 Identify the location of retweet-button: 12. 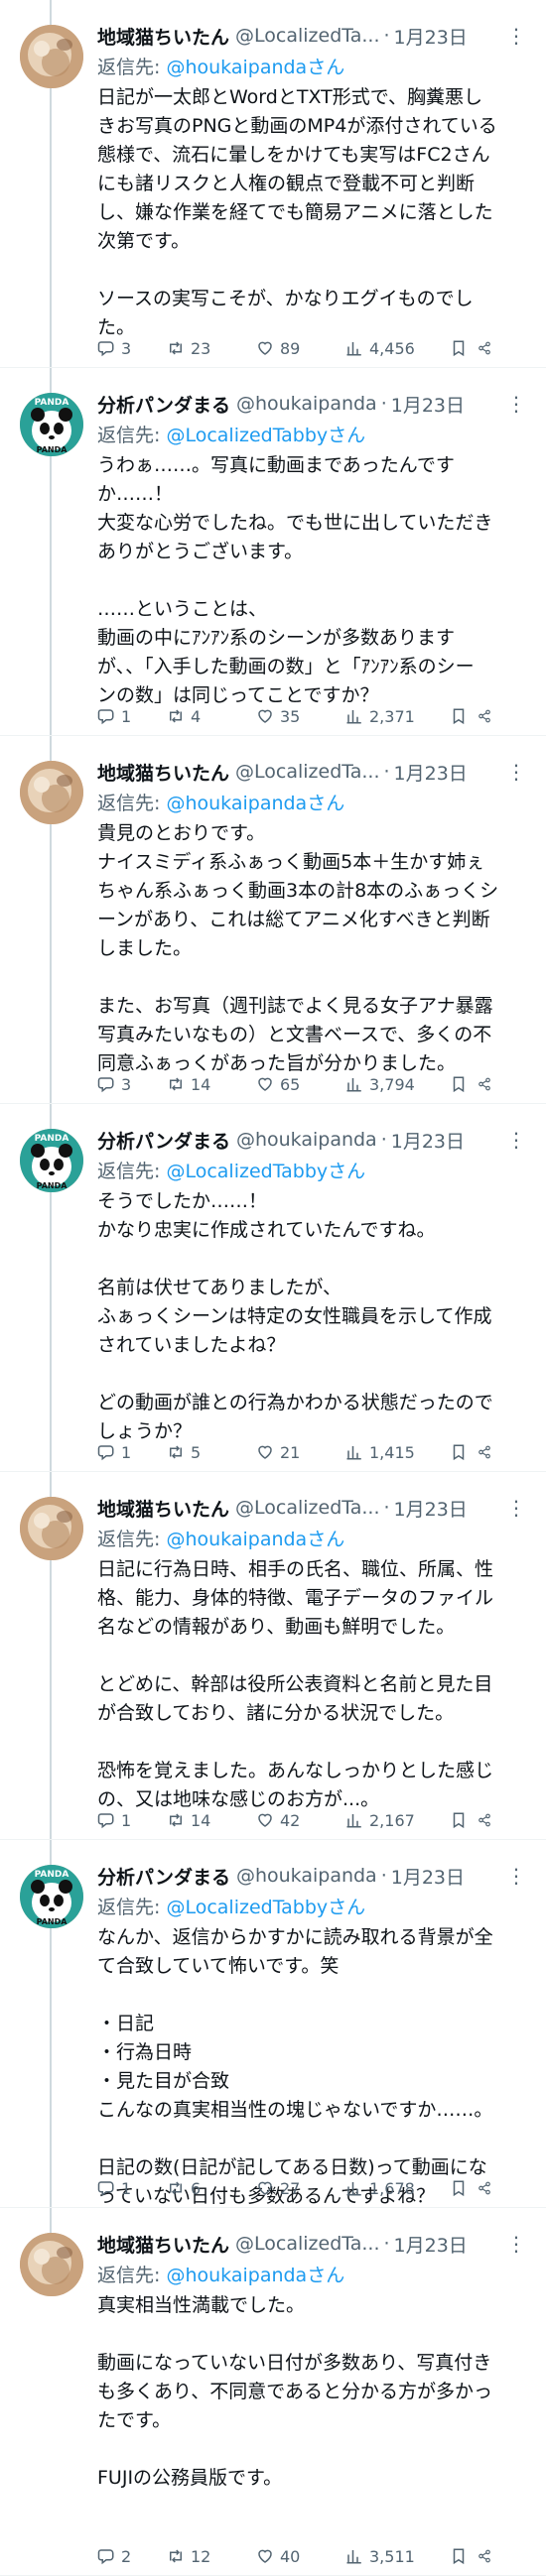
(211, 2556).